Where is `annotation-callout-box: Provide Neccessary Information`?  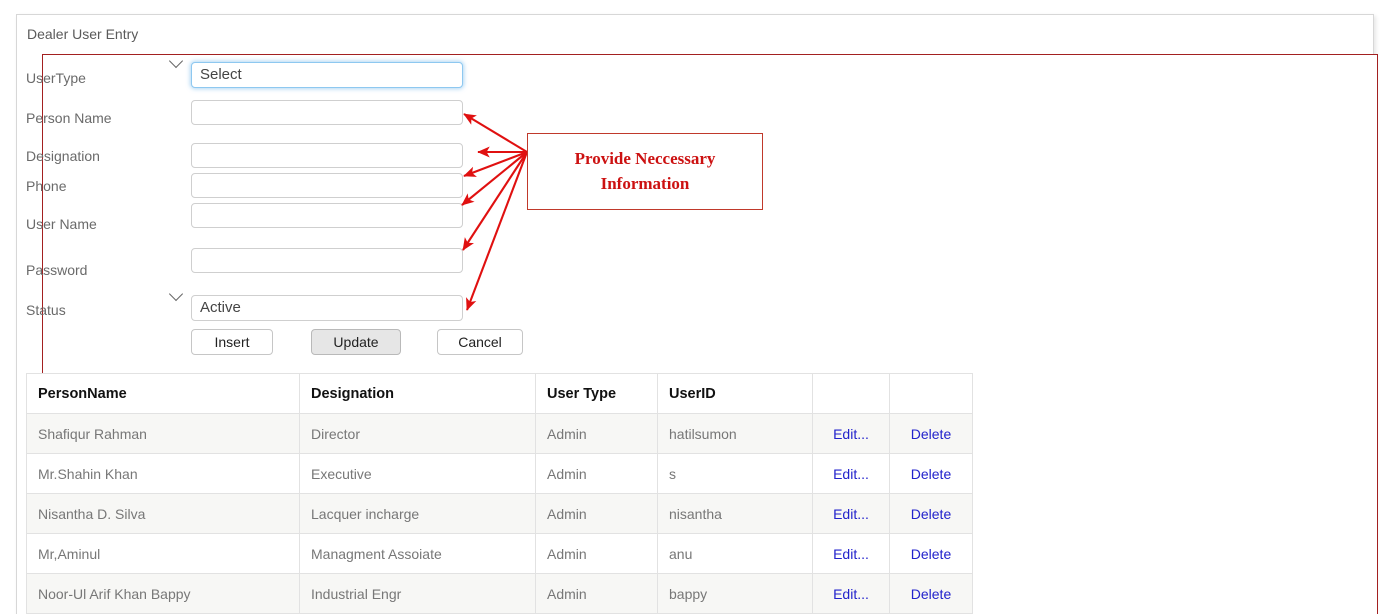 annotation-callout-box: Provide Neccessary Information is located at coordinates (645, 171).